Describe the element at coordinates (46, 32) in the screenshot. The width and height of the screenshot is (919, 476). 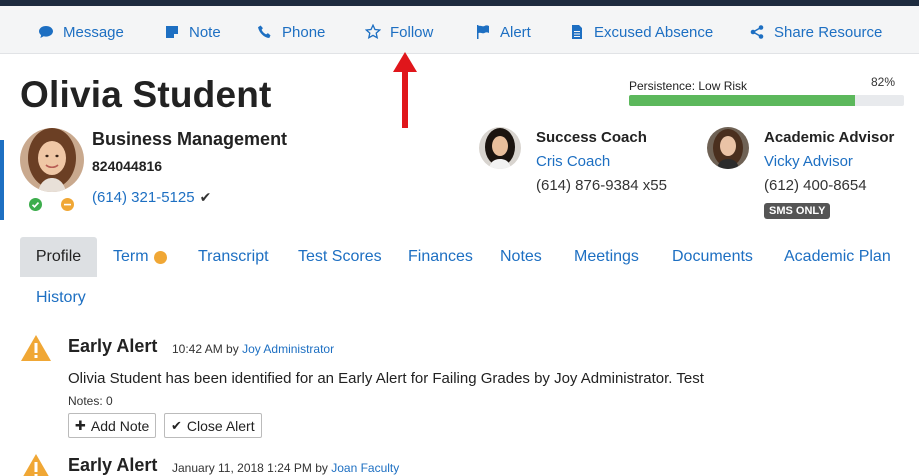
I see `comment-icon` at that location.